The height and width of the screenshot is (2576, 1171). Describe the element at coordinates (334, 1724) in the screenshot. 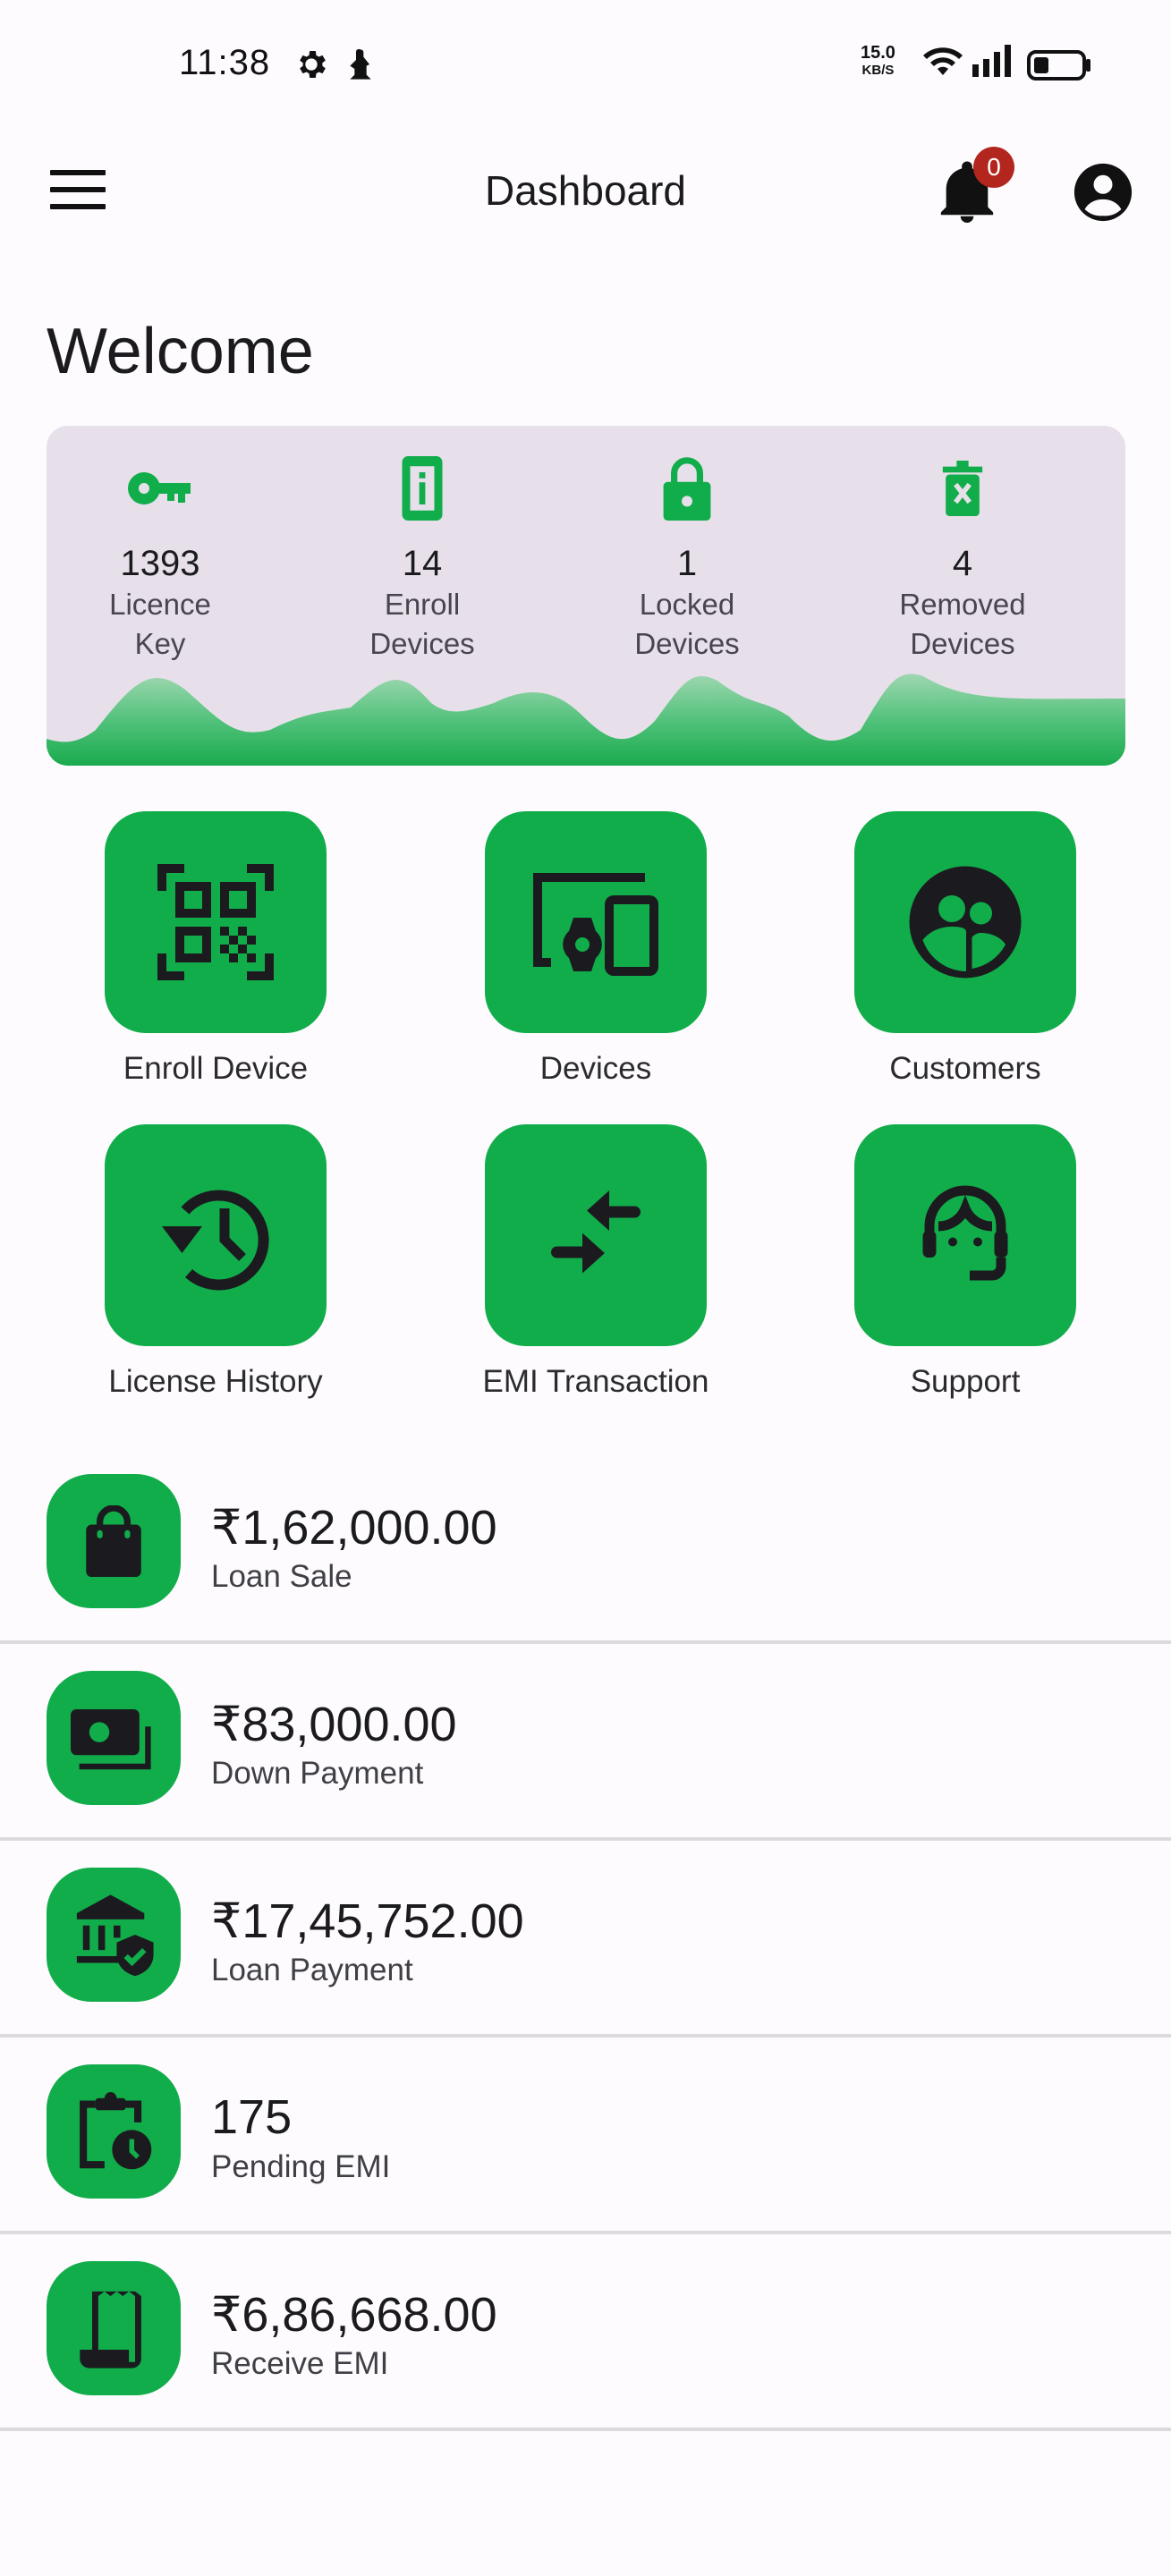

I see `summary-value: ₹83,000.00` at that location.